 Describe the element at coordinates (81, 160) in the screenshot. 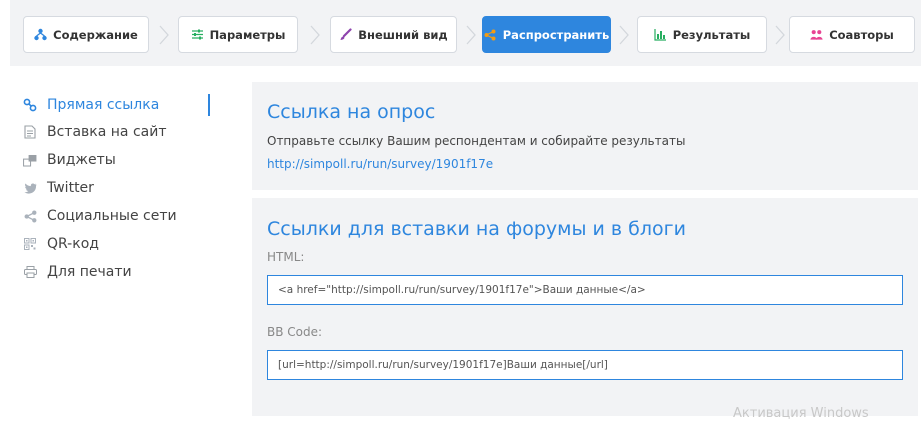

I see `sidebar-item-label: Виджеты` at that location.